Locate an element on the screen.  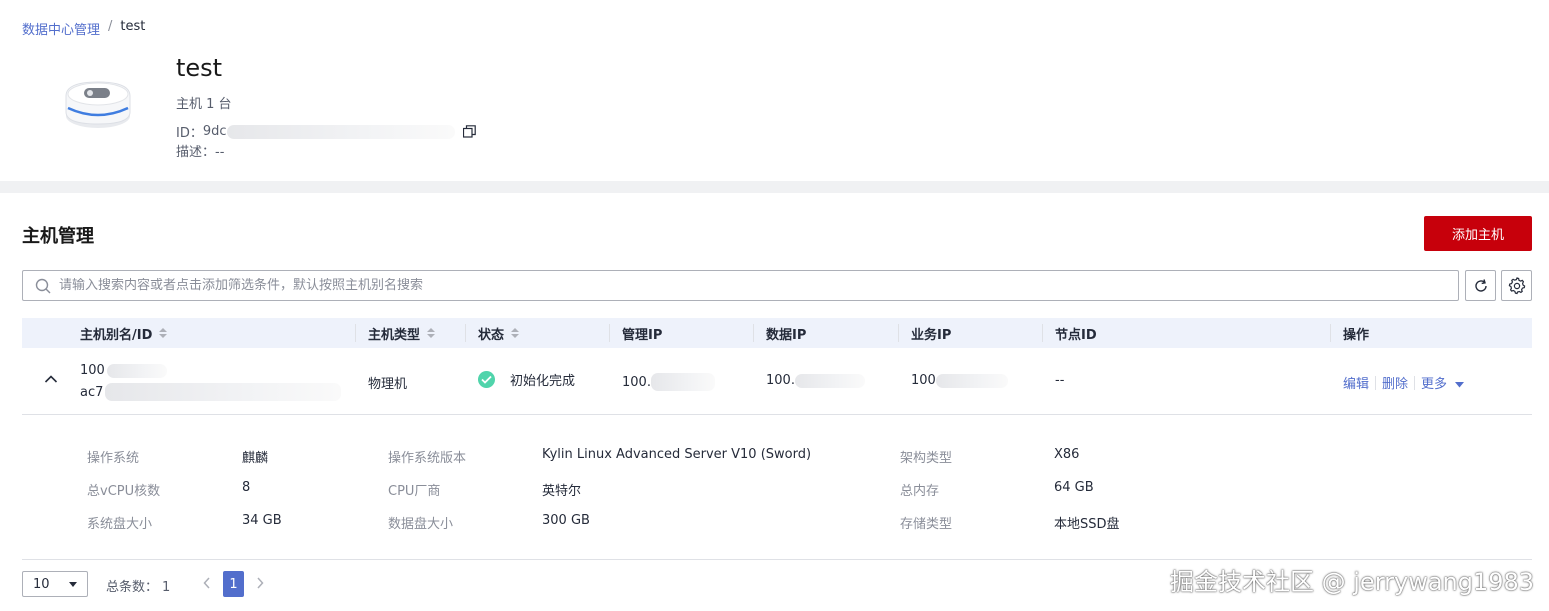
total-count: 总条数： 1 is located at coordinates (138, 585).